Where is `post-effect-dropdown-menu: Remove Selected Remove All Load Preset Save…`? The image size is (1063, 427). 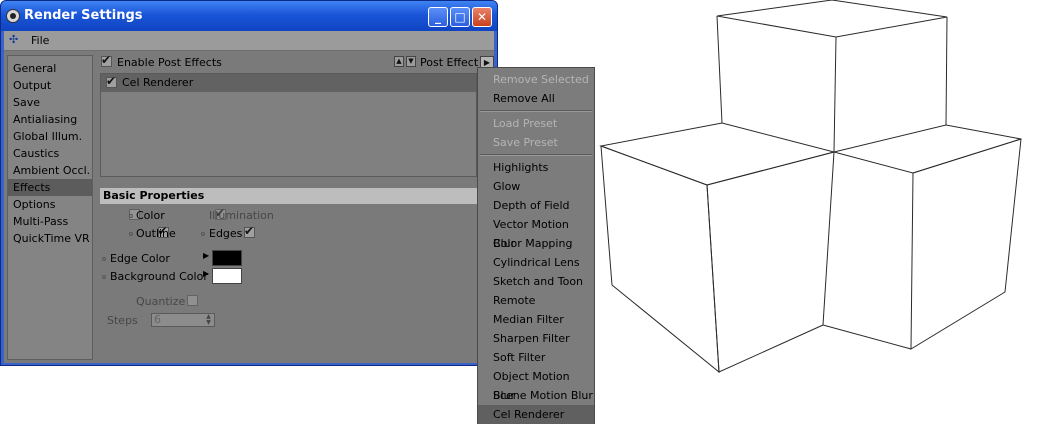
post-effect-dropdown-menu: Remove Selected Remove All Load Preset Save… is located at coordinates (536, 245).